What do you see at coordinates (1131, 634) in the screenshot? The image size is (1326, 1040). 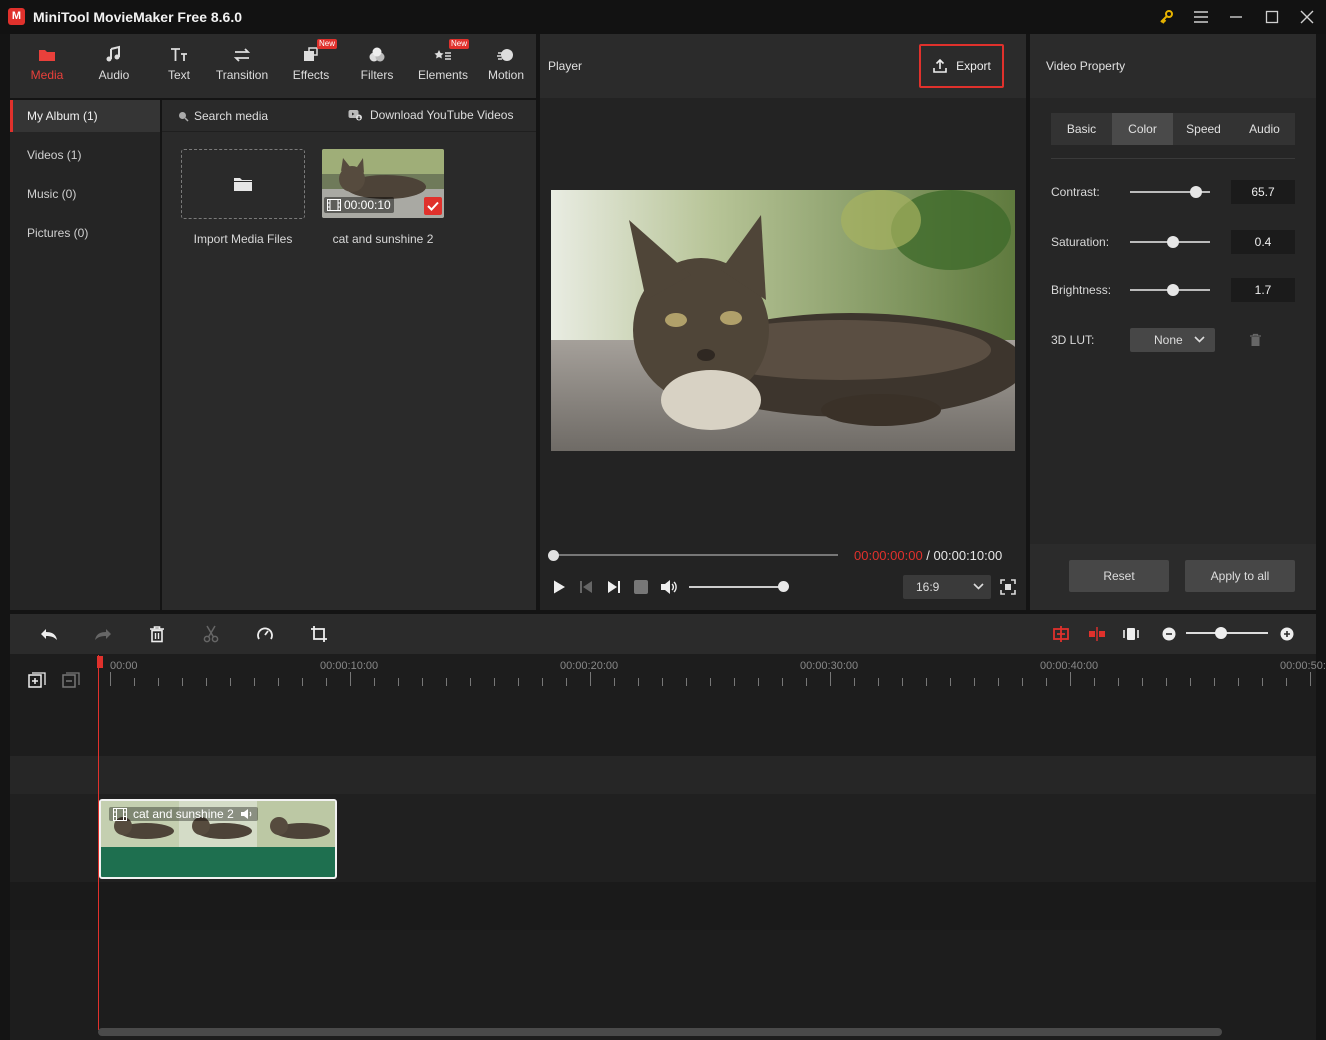 I see `fit-zoom-icon` at bounding box center [1131, 634].